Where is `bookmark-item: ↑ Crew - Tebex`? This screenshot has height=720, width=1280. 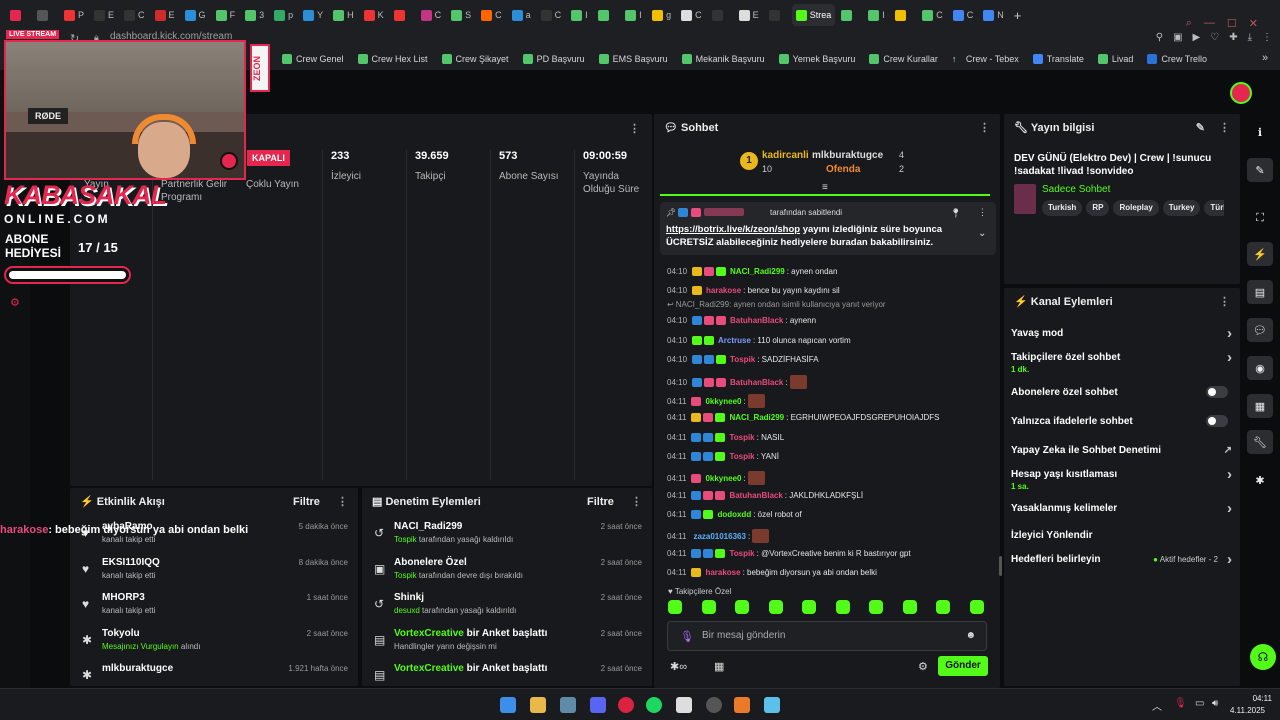 bookmark-item: ↑ Crew - Tebex is located at coordinates (985, 59).